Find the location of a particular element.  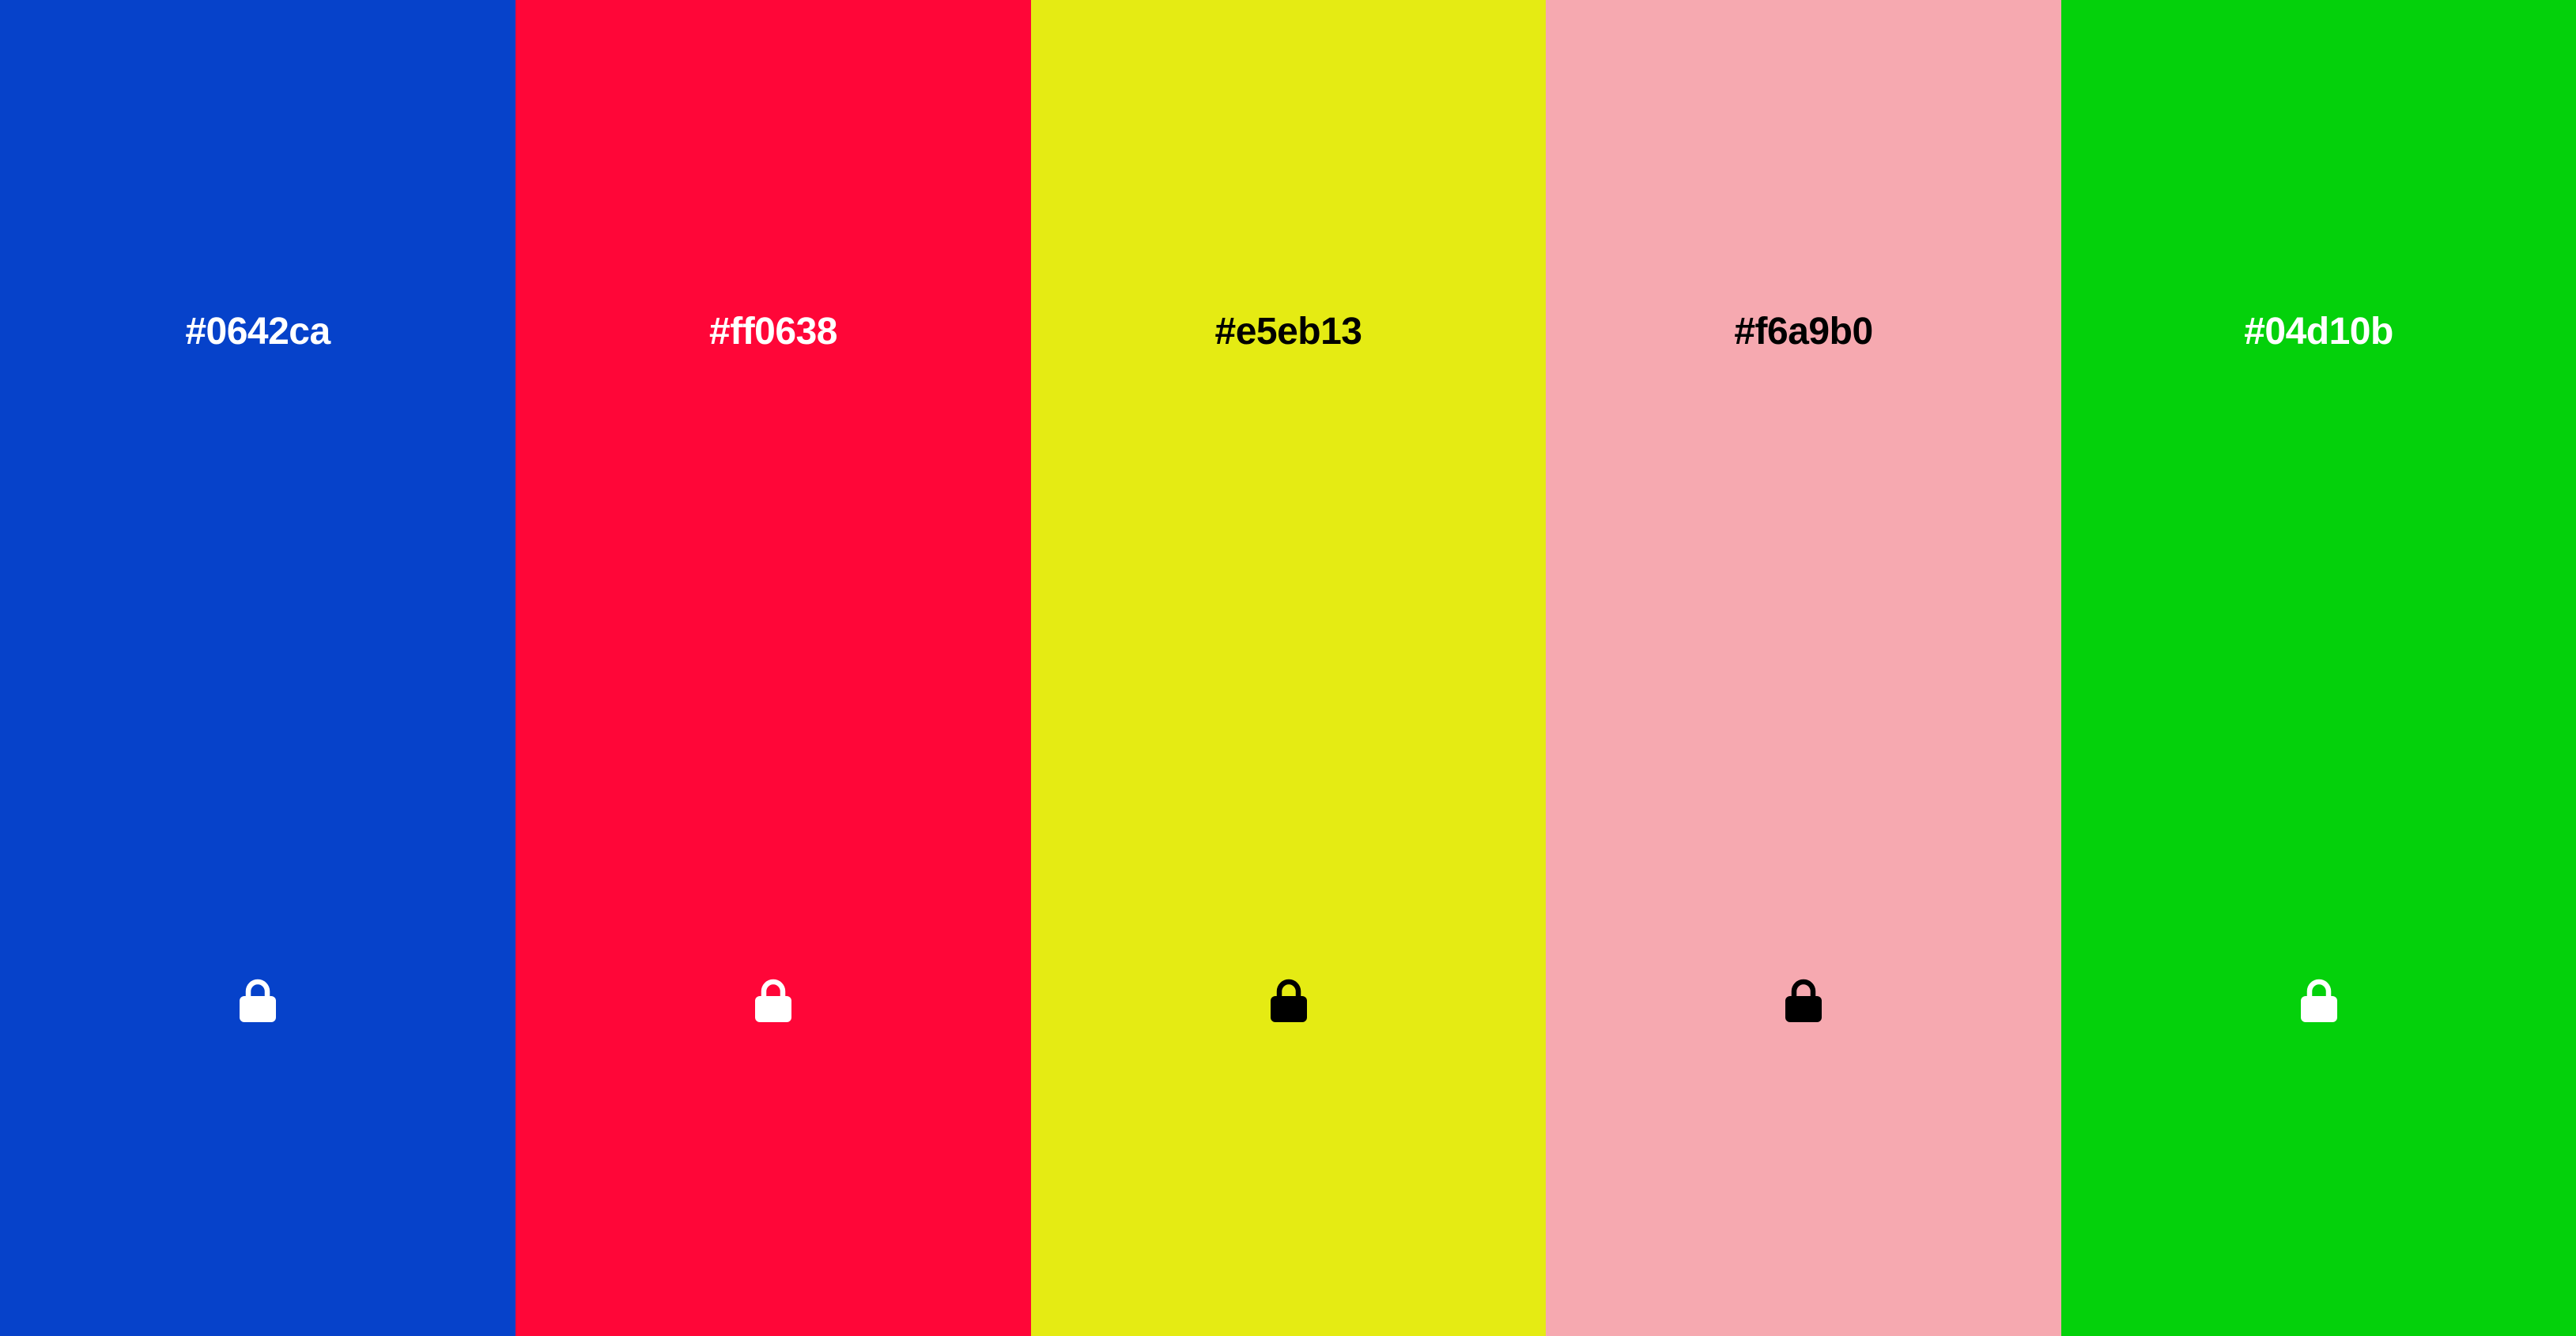

hex-code-label: #0642ca is located at coordinates (258, 332).